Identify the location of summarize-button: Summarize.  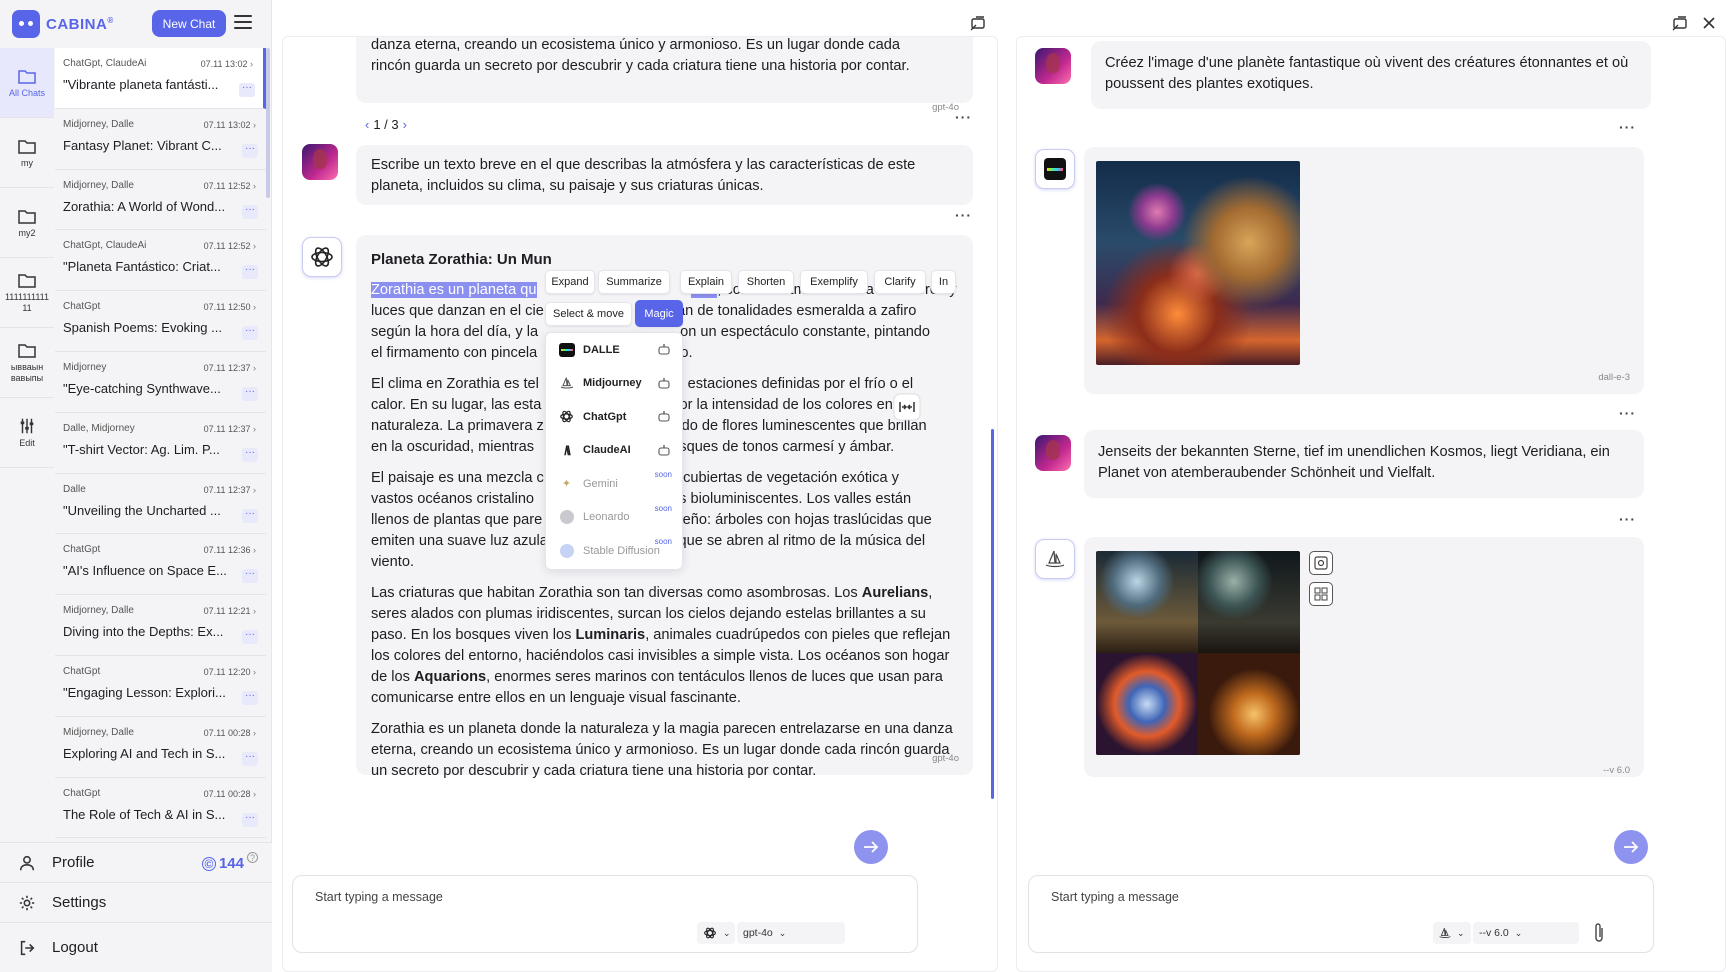
(634, 282).